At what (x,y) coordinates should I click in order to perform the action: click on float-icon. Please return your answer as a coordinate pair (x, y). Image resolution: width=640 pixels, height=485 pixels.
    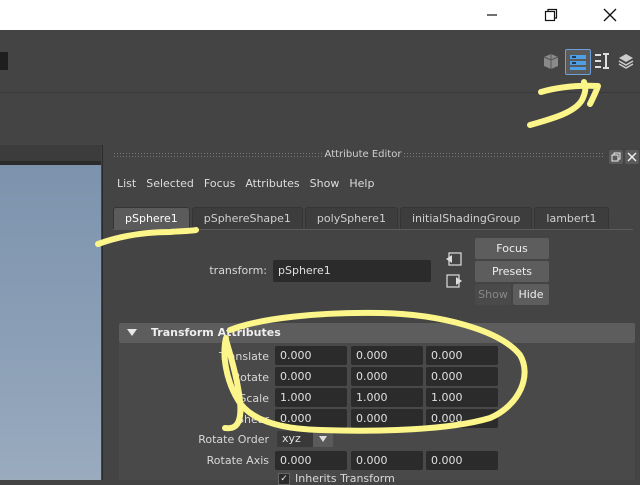
    Looking at the image, I should click on (616, 157).